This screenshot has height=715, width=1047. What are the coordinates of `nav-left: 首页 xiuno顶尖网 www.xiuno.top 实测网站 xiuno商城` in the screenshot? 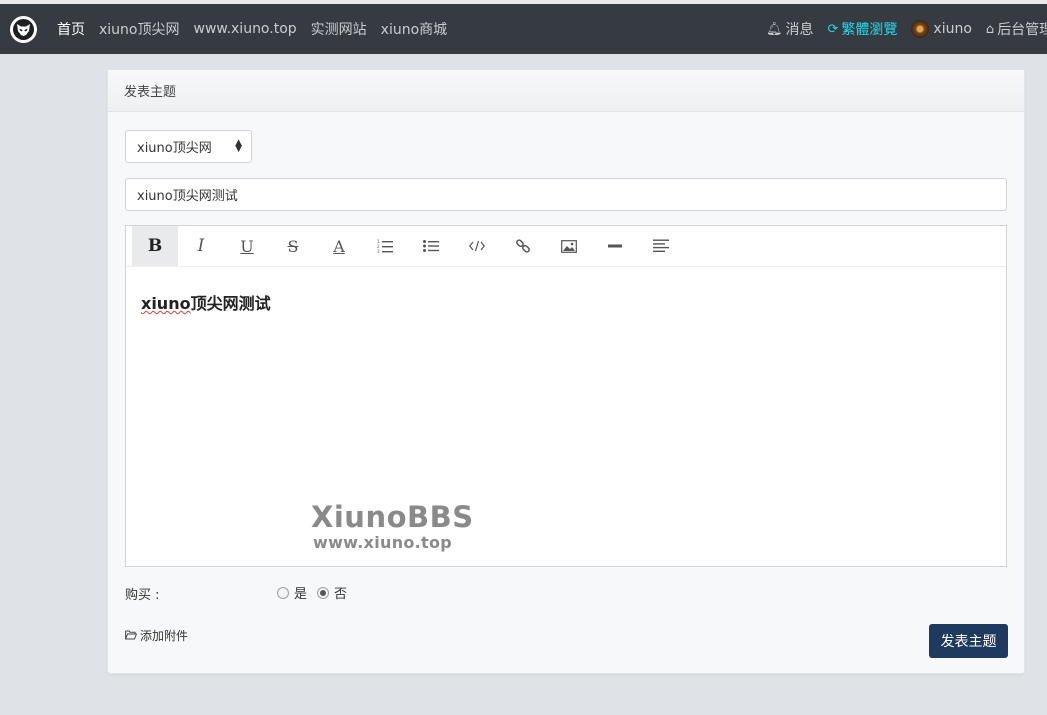 It's located at (259, 29).